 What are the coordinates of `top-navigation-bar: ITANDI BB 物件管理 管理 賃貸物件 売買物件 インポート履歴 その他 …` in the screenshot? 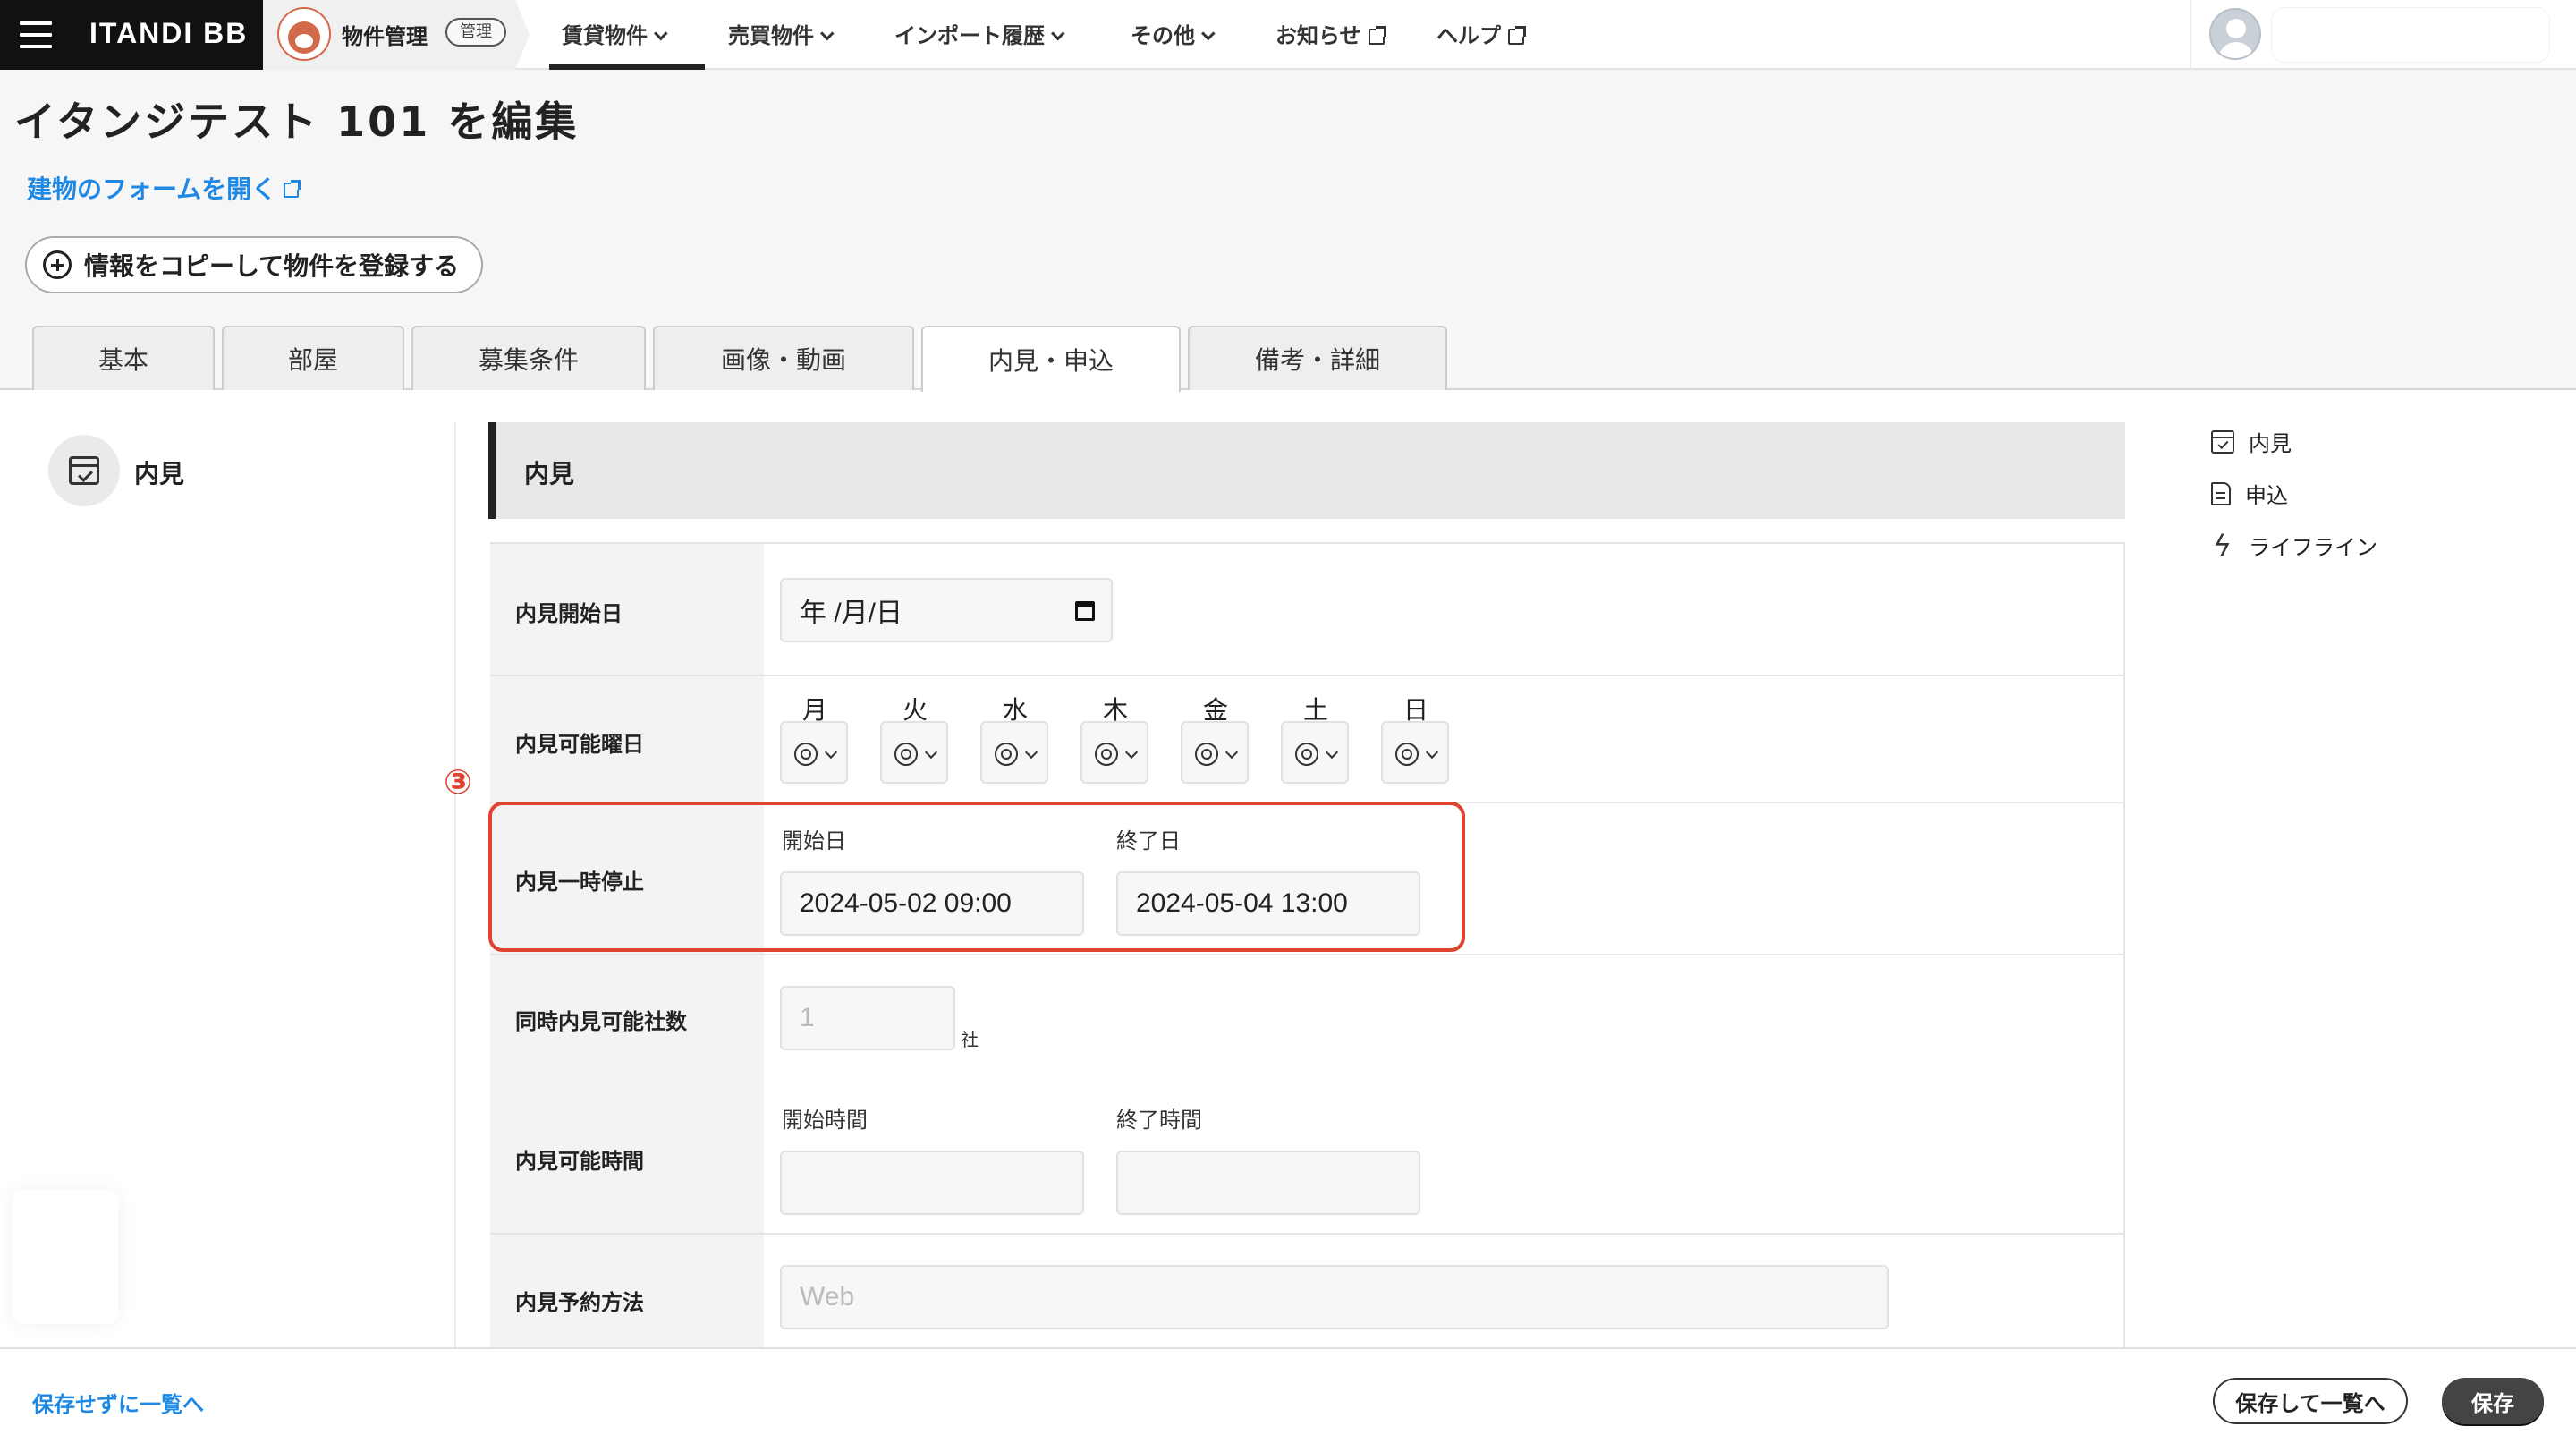 It's located at (1288, 35).